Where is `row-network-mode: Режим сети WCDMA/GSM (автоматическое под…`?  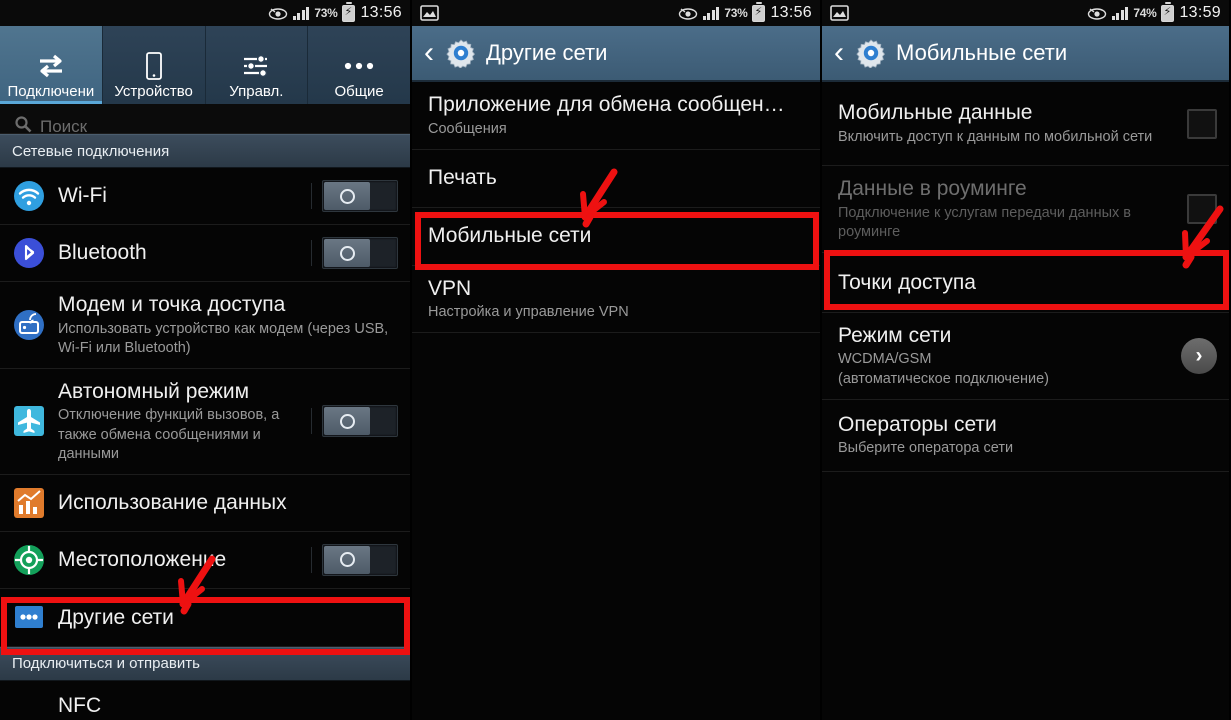
row-network-mode: Режим сети WCDMA/GSM (автоматическое под… is located at coordinates (1025, 356).